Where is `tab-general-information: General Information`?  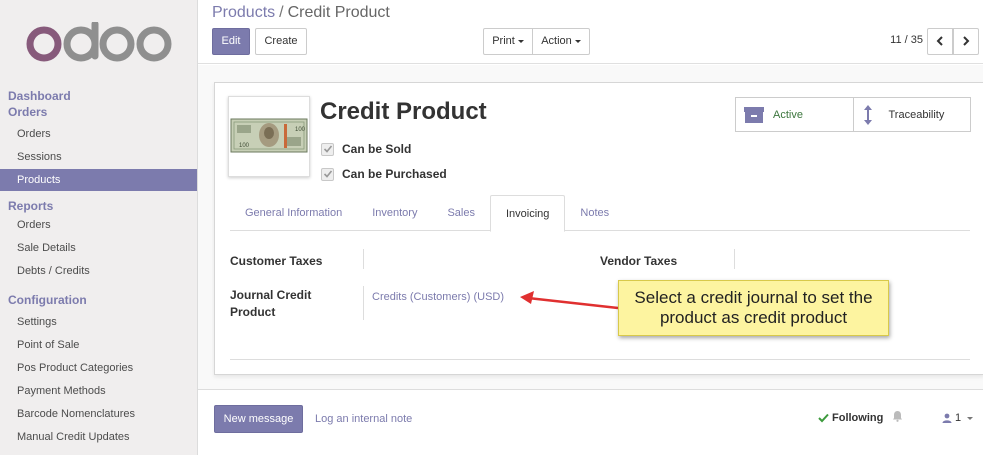 tab-general-information: General Information is located at coordinates (293, 213).